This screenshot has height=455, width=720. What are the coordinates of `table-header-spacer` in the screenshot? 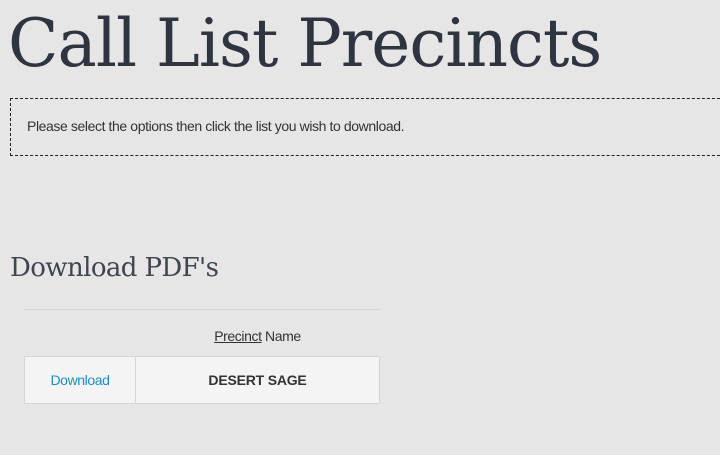 It's located at (80, 336).